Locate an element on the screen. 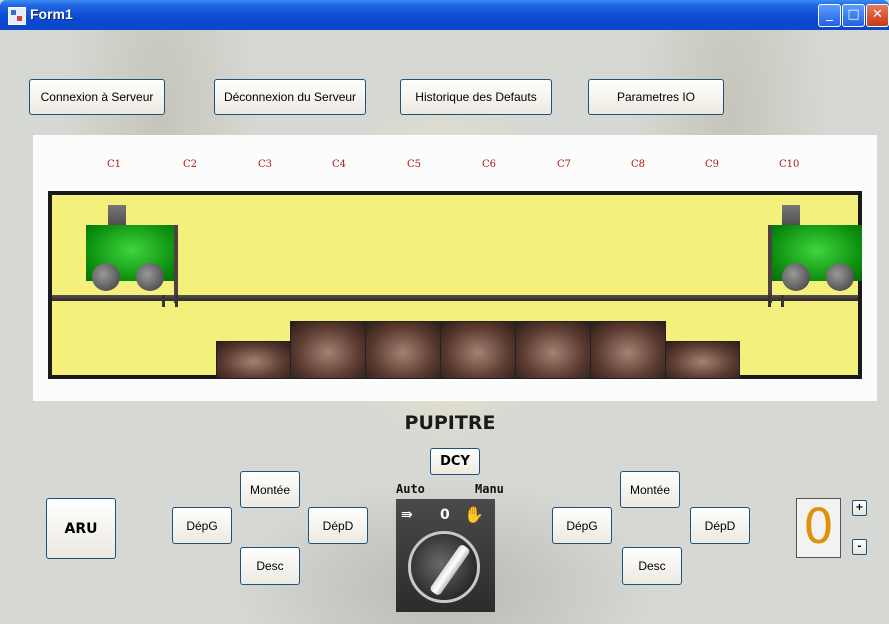 Image resolution: width=889 pixels, height=624 pixels. counter-display: 0 is located at coordinates (818, 528).